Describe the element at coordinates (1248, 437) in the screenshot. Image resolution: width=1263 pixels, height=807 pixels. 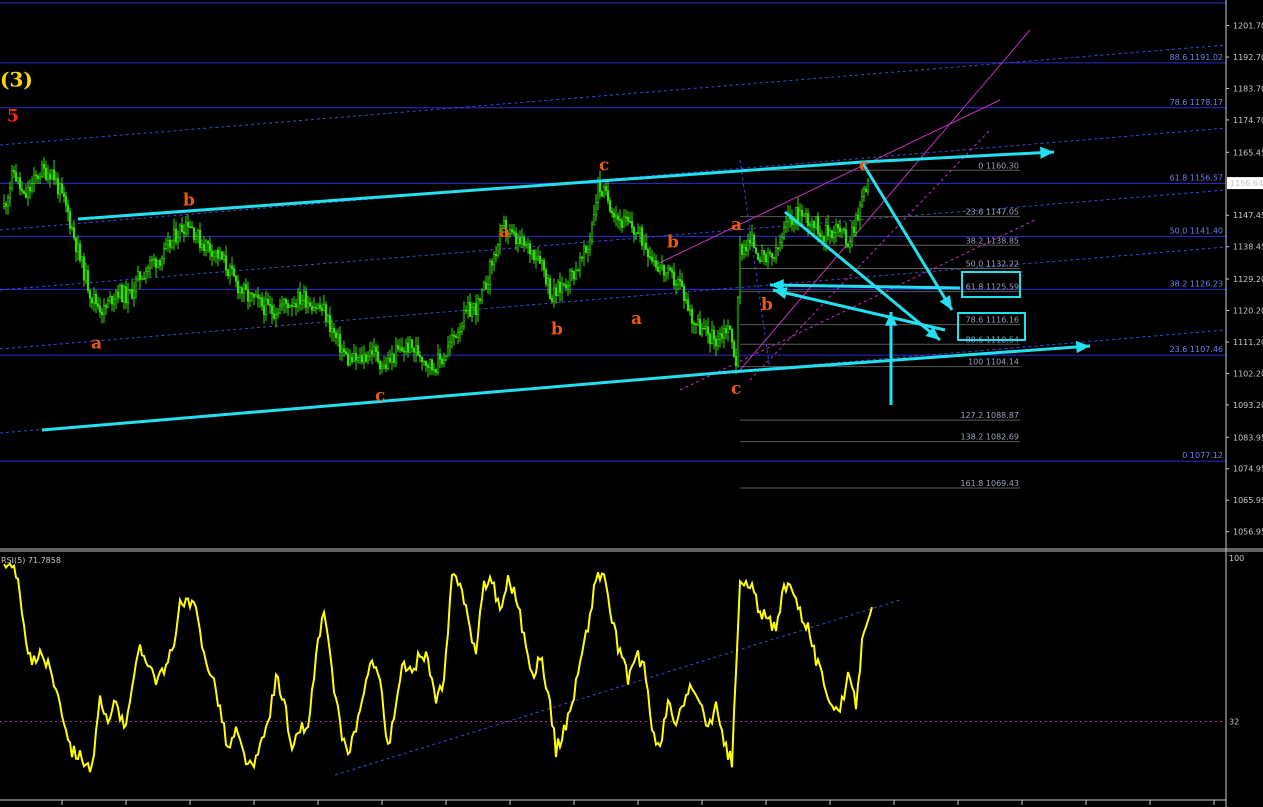
I see `price-axis-tick-label: 1083.95` at that location.